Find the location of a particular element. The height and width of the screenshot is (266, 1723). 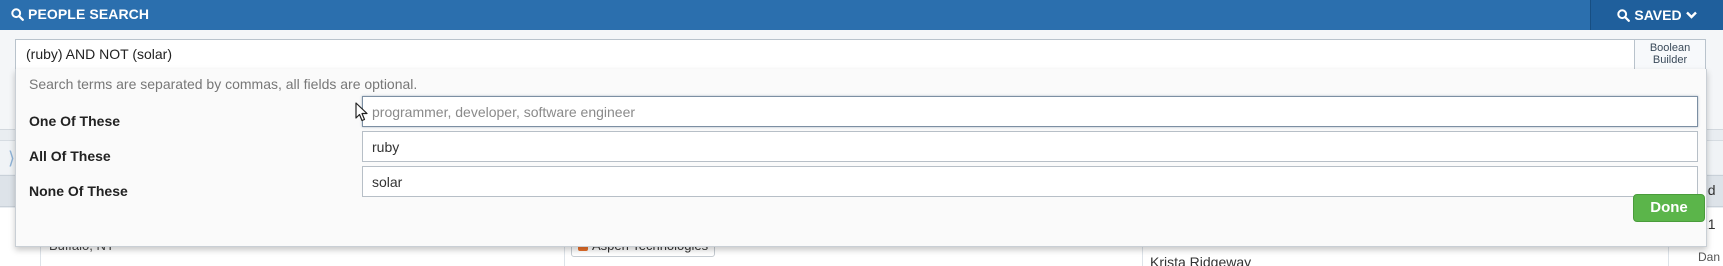

saved-label: SAVED is located at coordinates (1658, 15).